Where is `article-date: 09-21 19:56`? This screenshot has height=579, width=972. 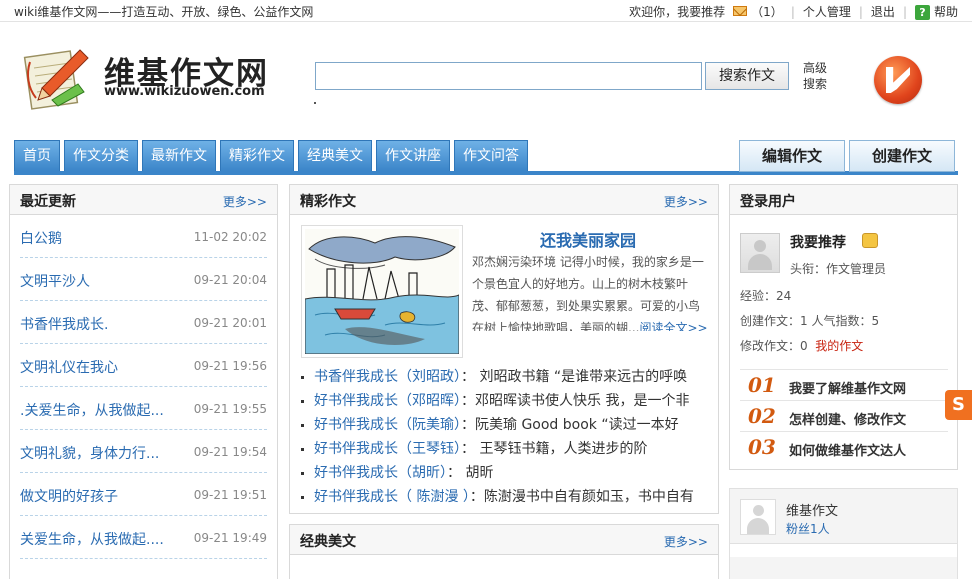 article-date: 09-21 19:56 is located at coordinates (230, 366).